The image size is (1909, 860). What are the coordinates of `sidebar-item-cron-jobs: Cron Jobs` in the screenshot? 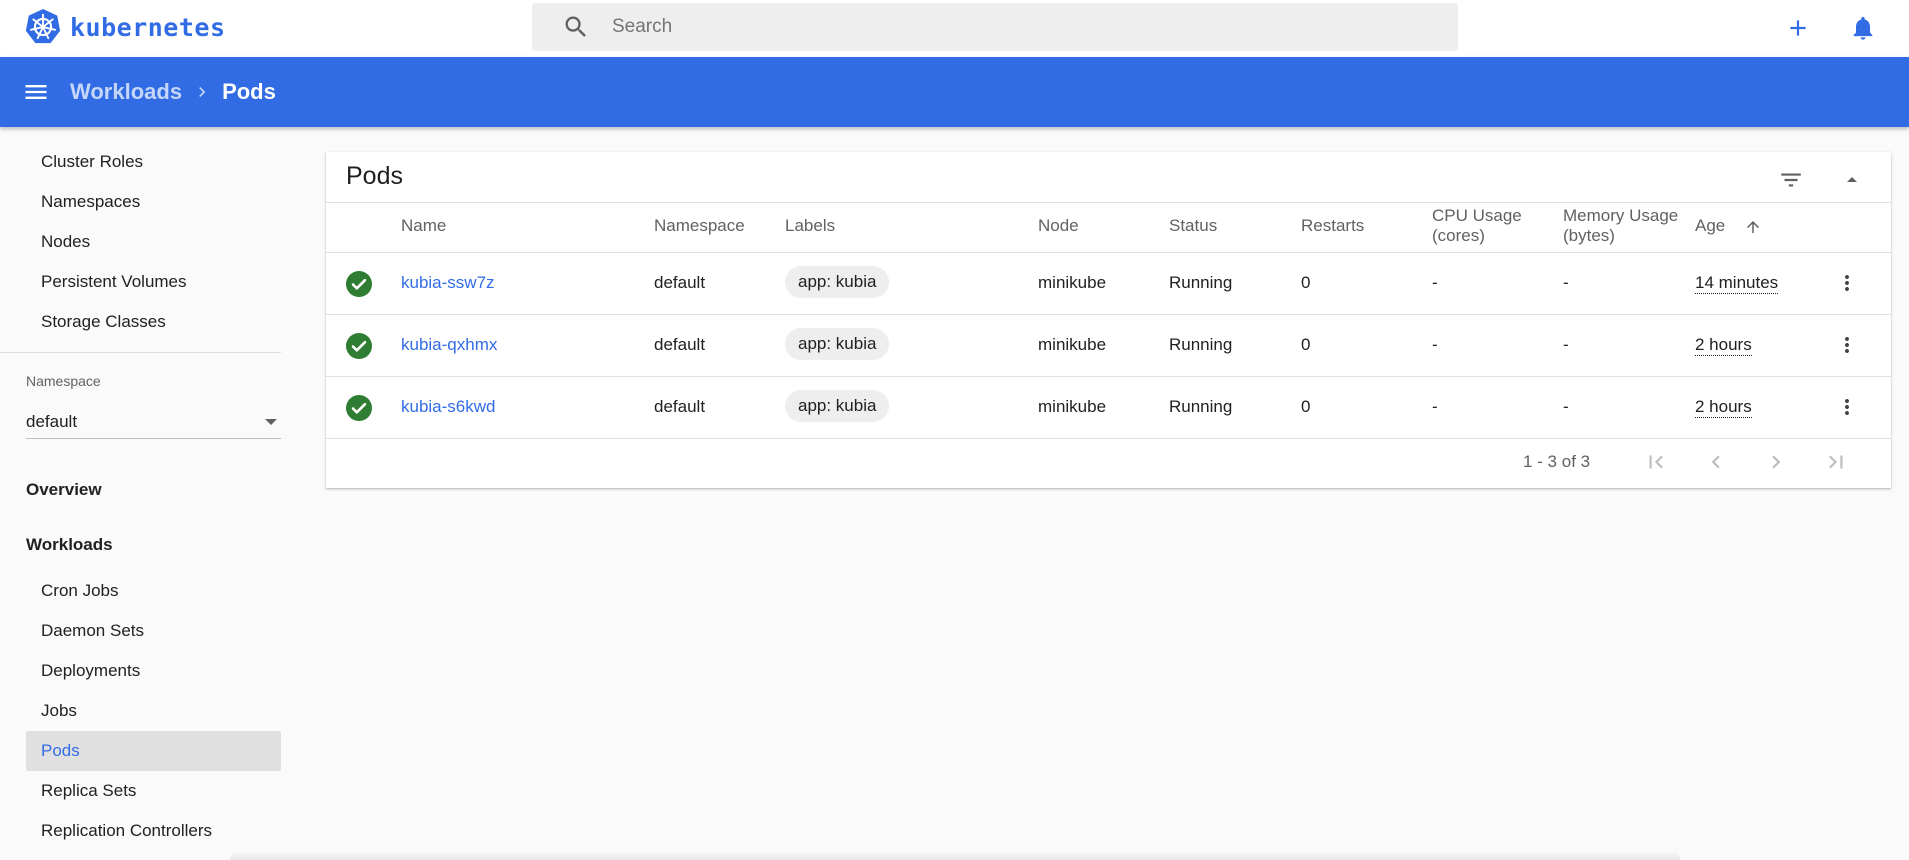 It's located at (153, 591).